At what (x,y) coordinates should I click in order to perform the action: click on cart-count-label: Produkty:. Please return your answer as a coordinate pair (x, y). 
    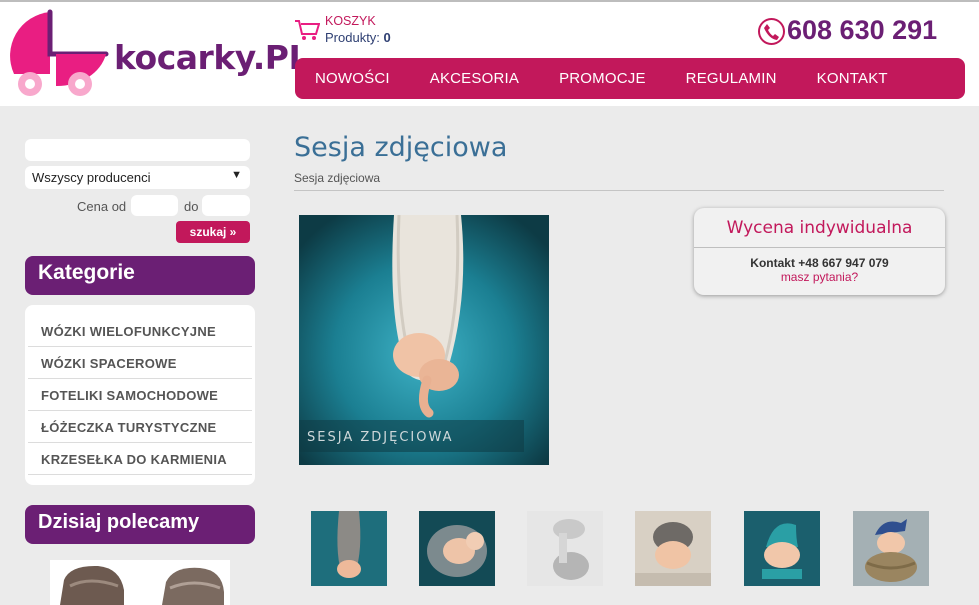
    Looking at the image, I should click on (352, 37).